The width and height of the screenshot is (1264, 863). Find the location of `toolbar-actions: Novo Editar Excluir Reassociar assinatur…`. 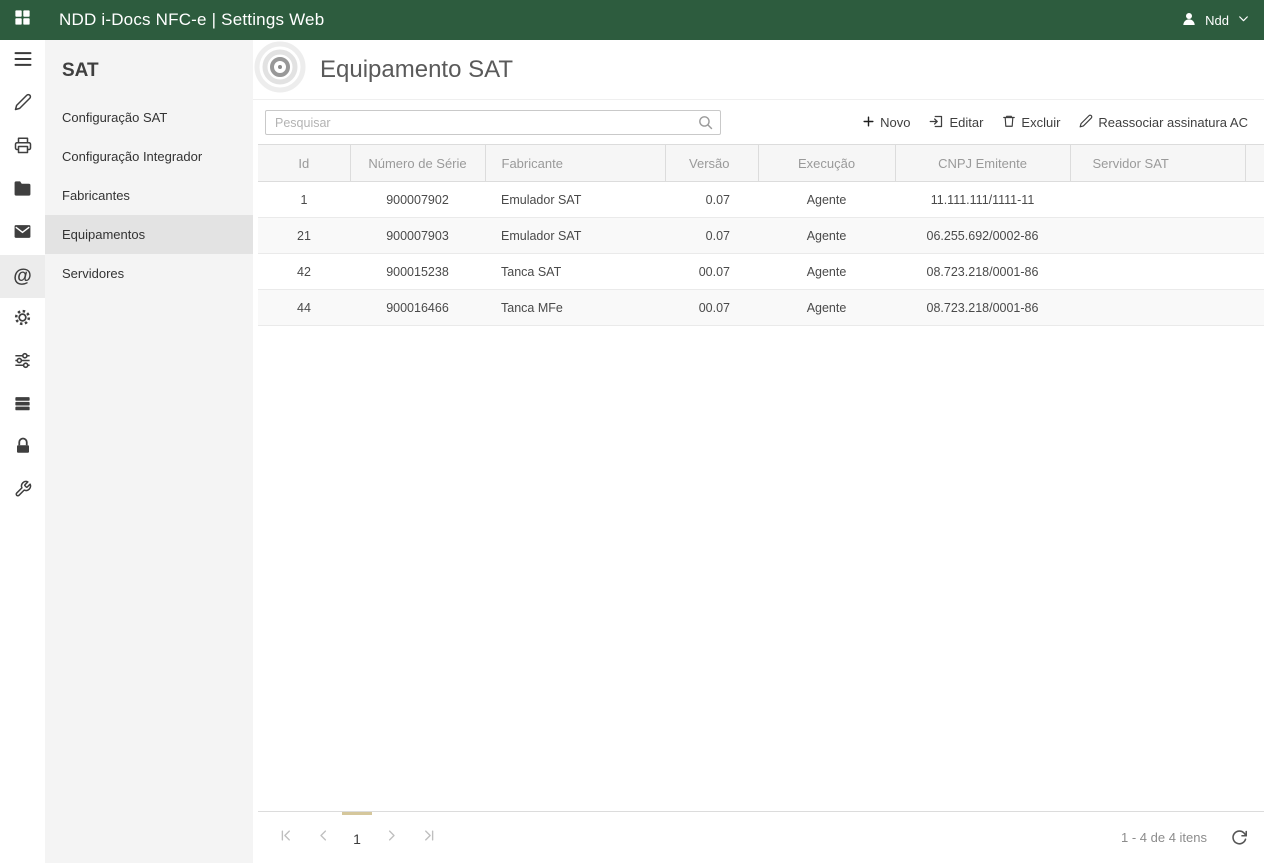

toolbar-actions: Novo Editar Excluir Reassociar assinatur… is located at coordinates (1055, 123).